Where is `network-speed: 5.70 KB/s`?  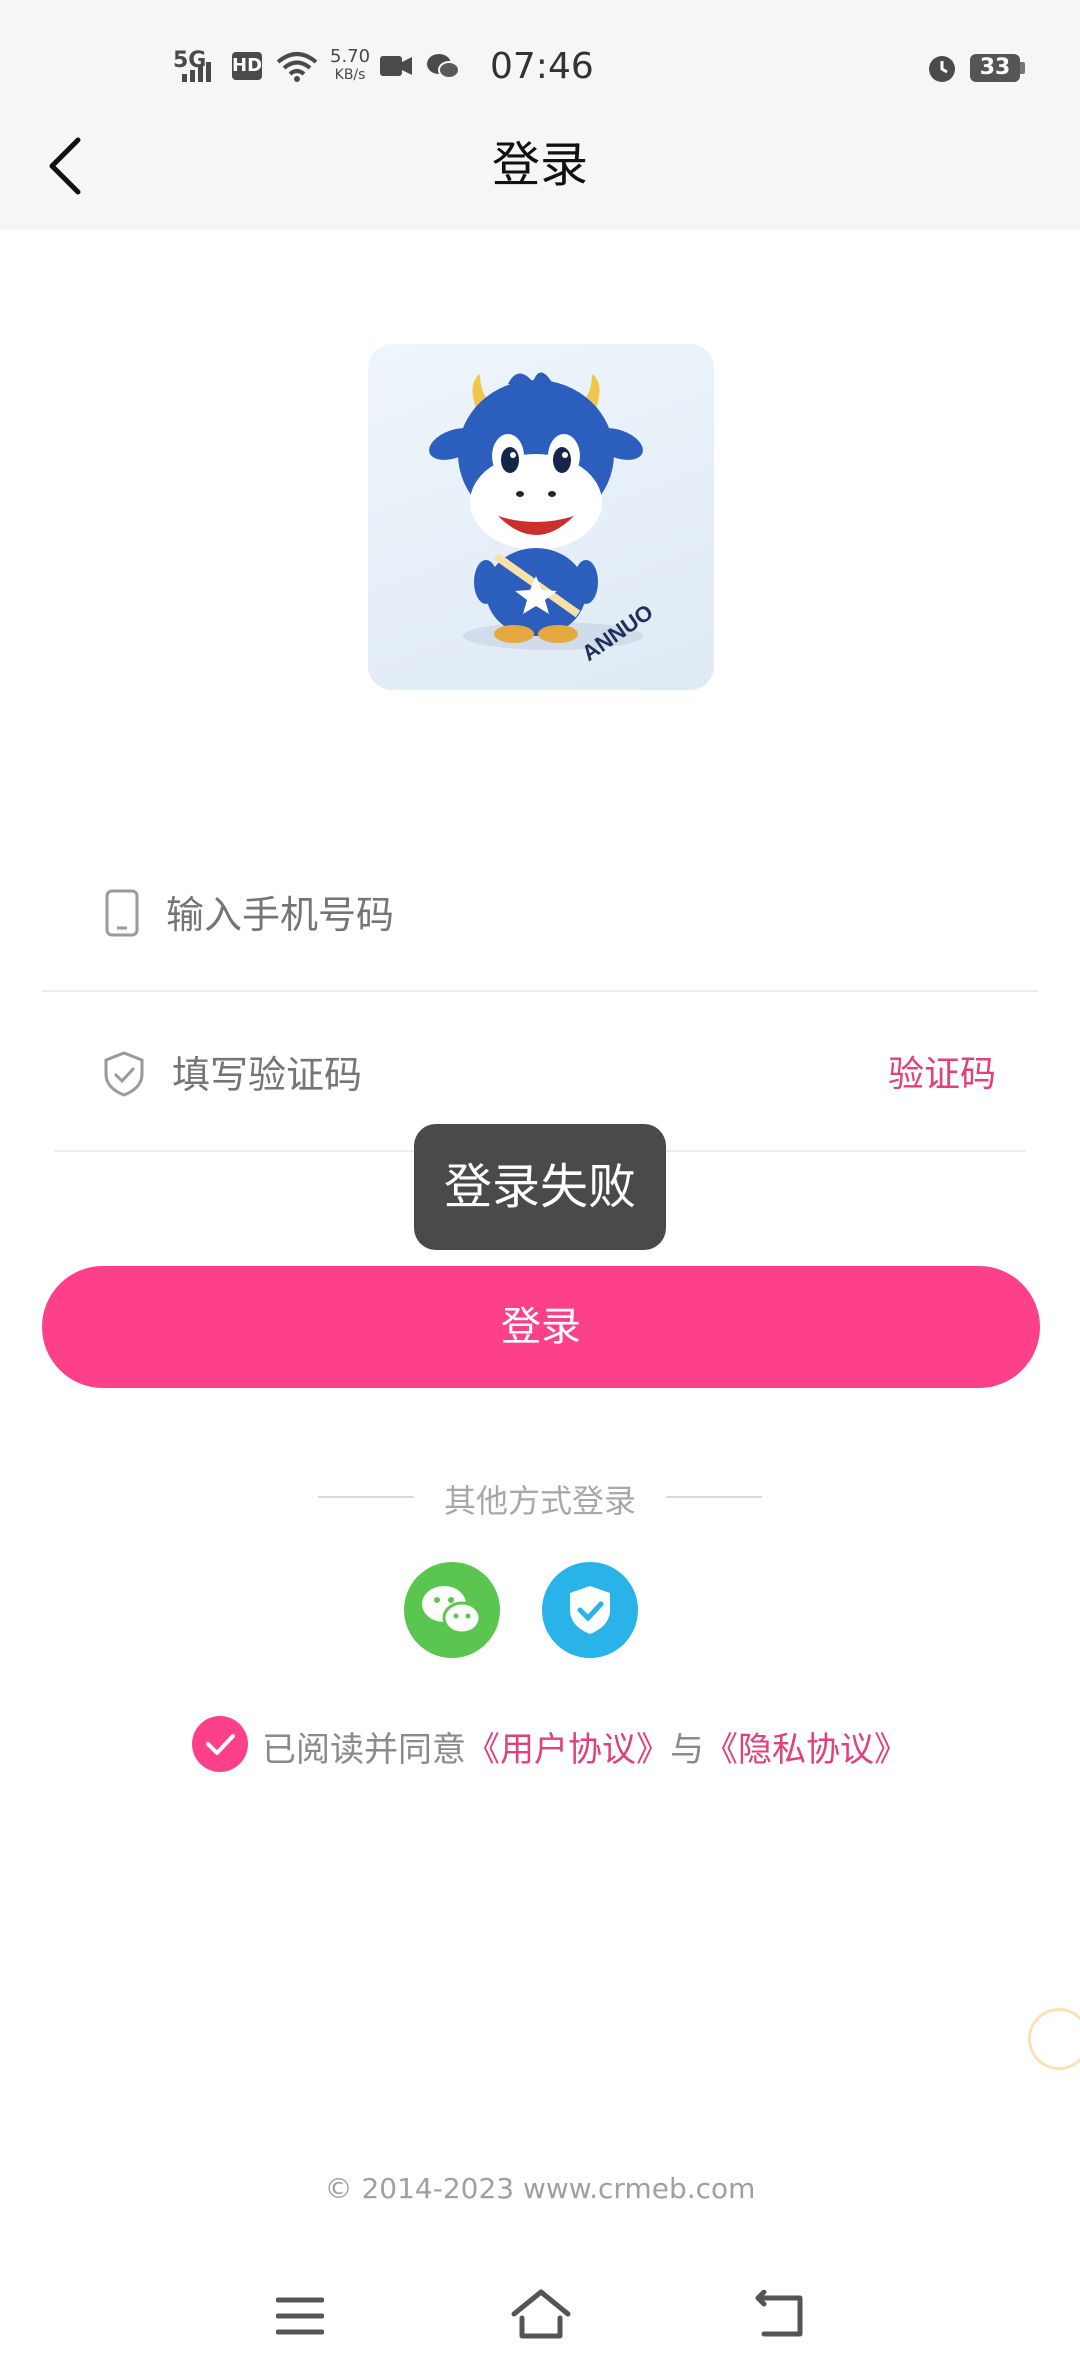
network-speed: 5.70 KB/s is located at coordinates (350, 66).